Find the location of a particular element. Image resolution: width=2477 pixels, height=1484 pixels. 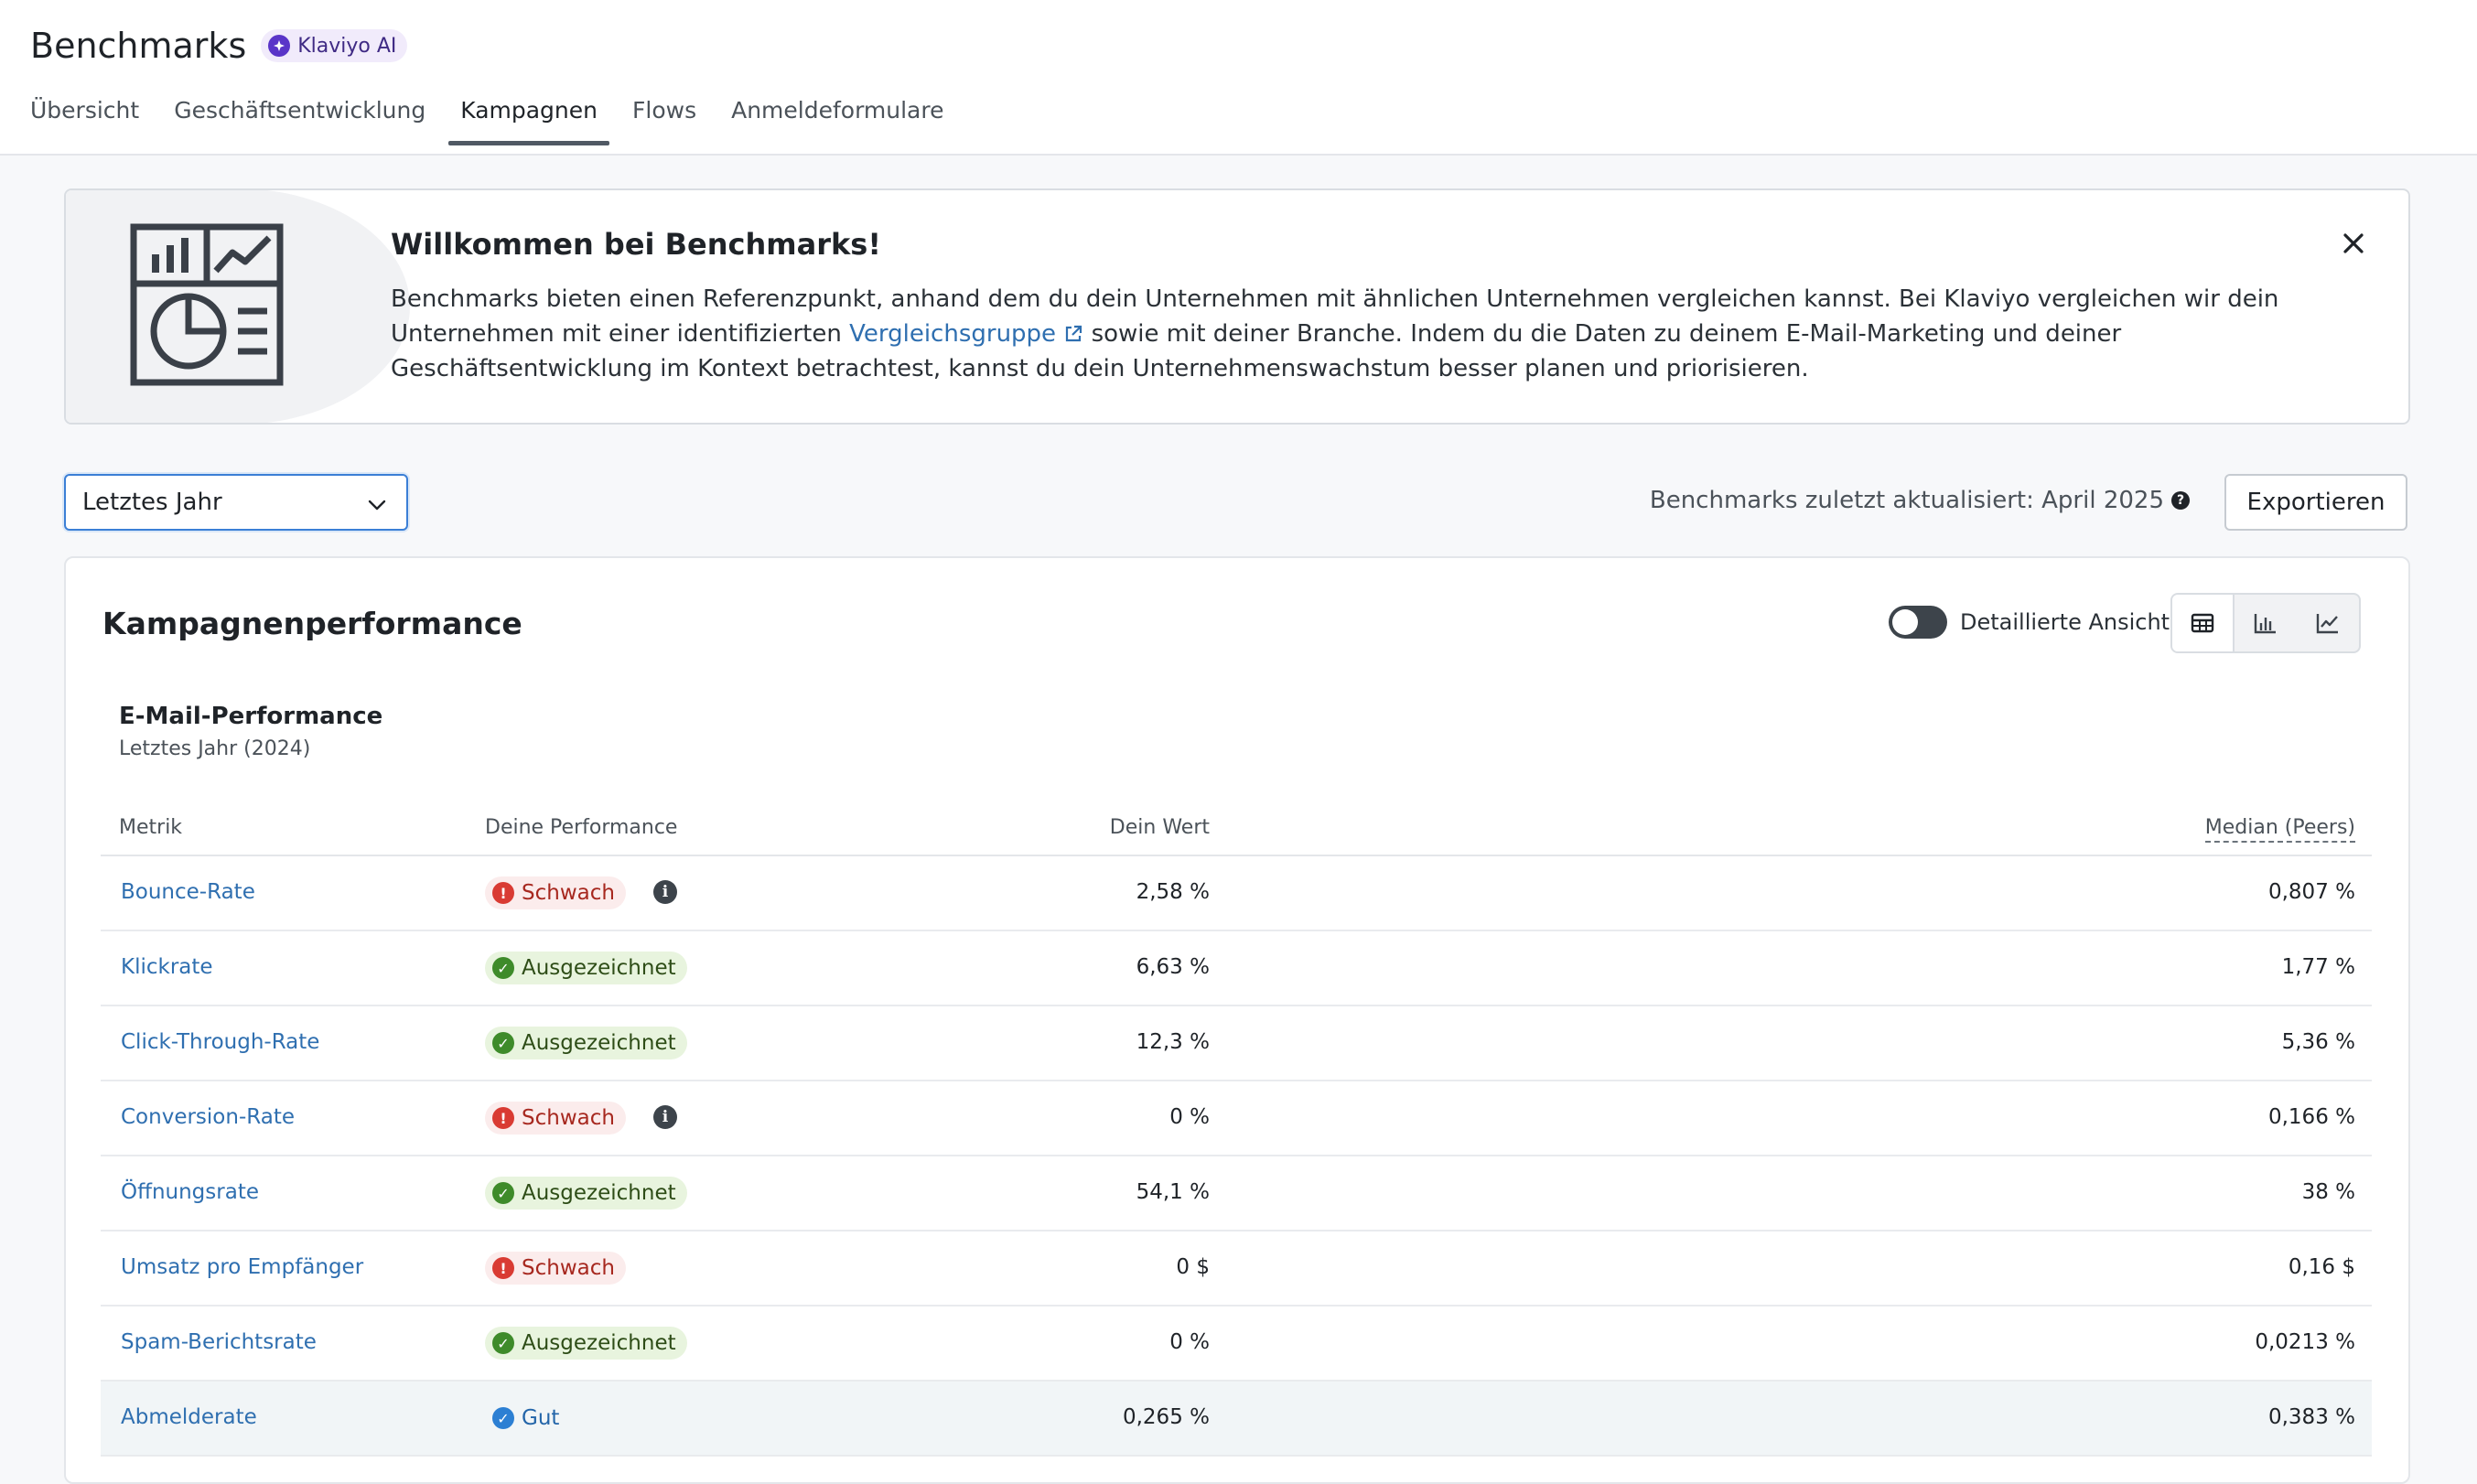

metric-link: Bounce-Rate is located at coordinates (188, 892).